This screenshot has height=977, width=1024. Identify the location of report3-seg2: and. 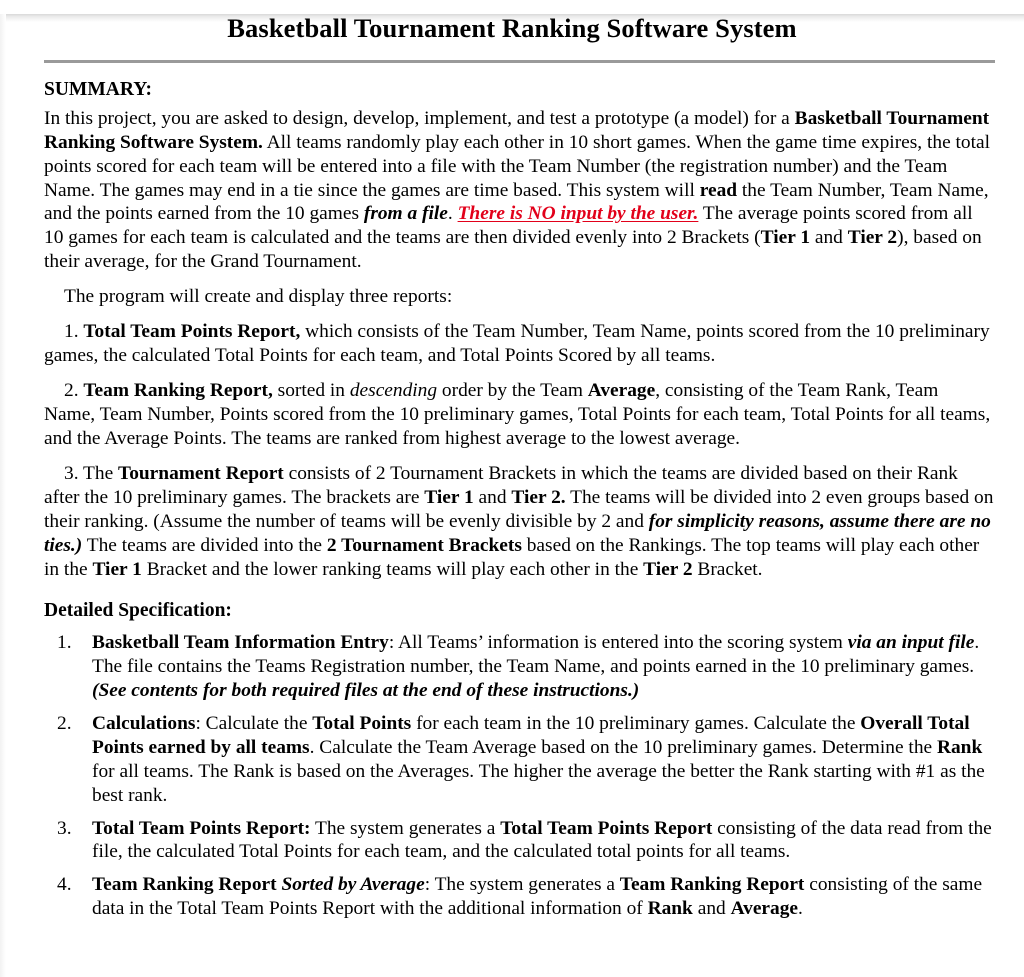
(492, 498).